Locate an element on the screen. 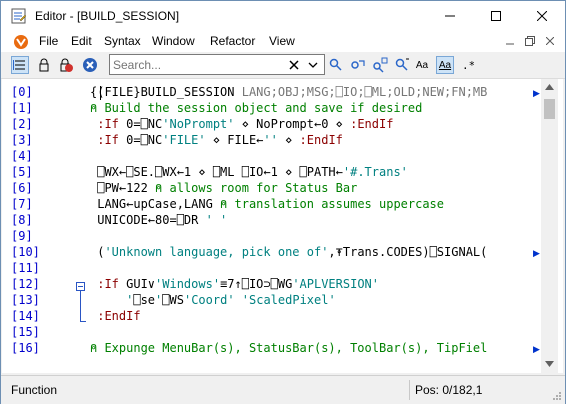 Image resolution: width=566 pixels, height=404 pixels. collapse-icon is located at coordinates (80, 286).